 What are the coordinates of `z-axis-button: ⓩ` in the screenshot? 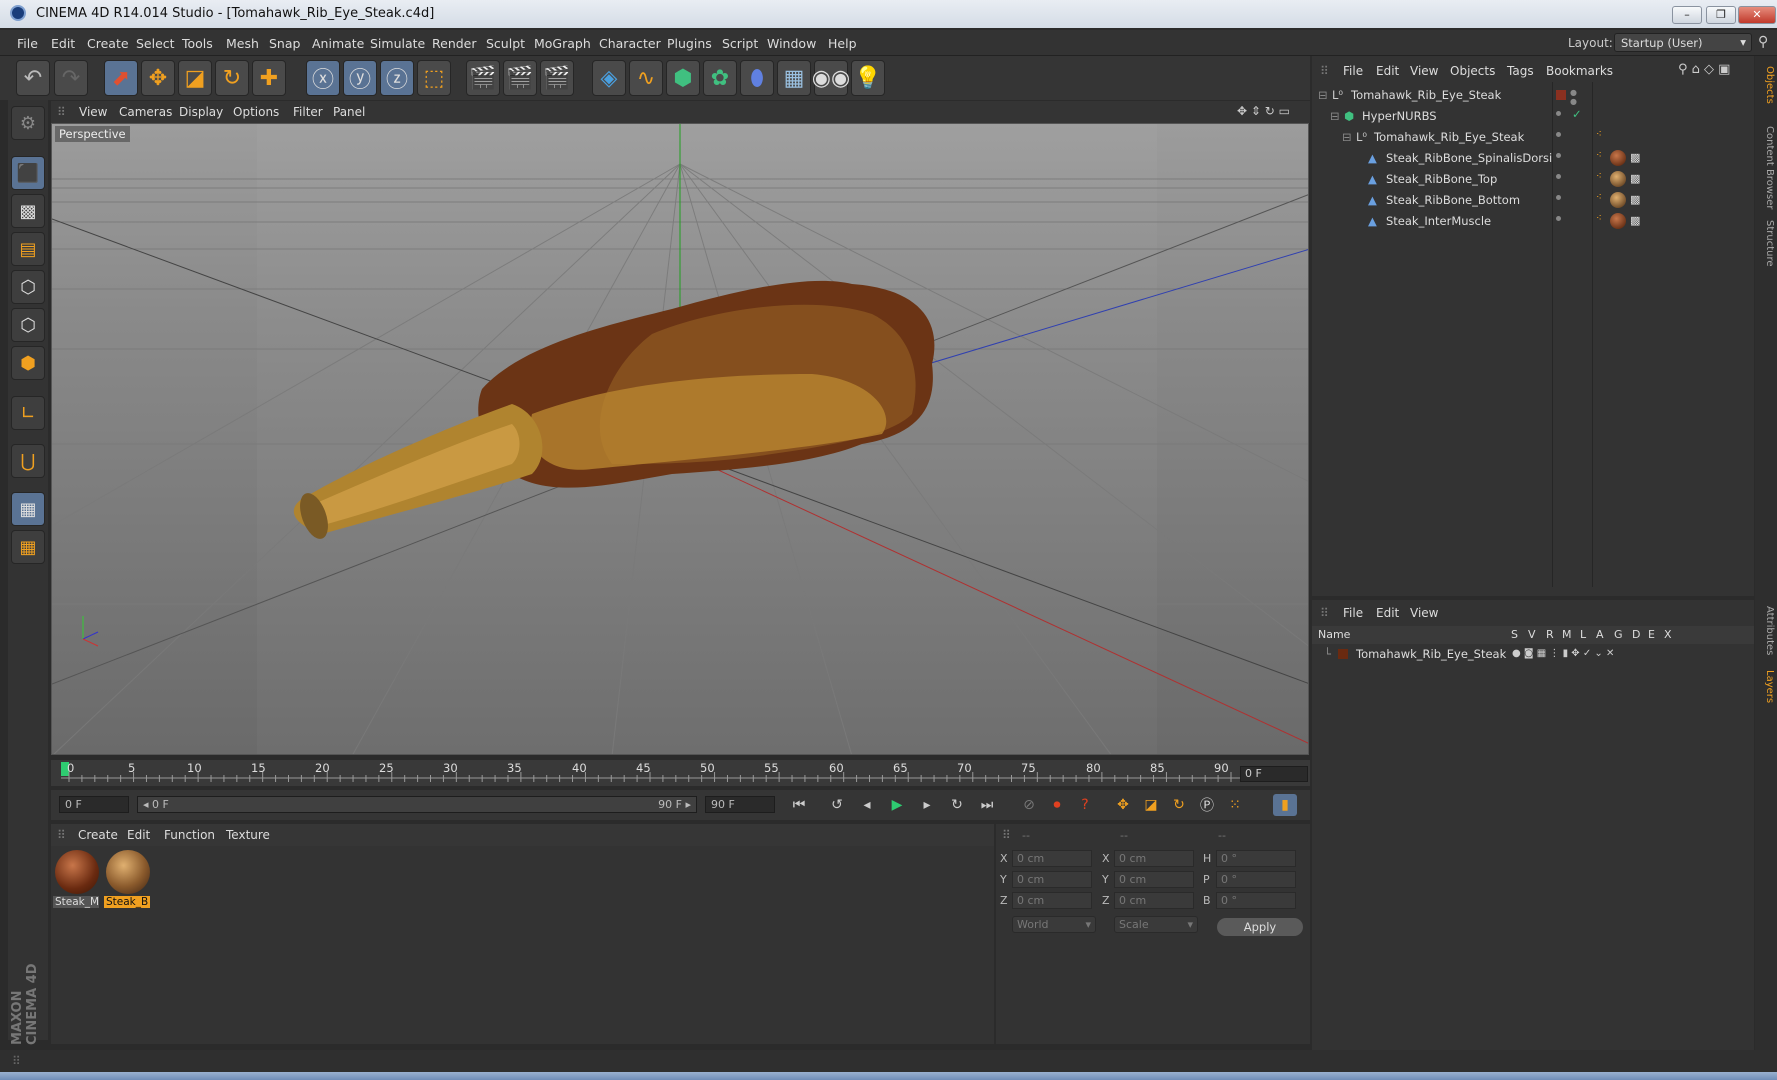 It's located at (397, 78).